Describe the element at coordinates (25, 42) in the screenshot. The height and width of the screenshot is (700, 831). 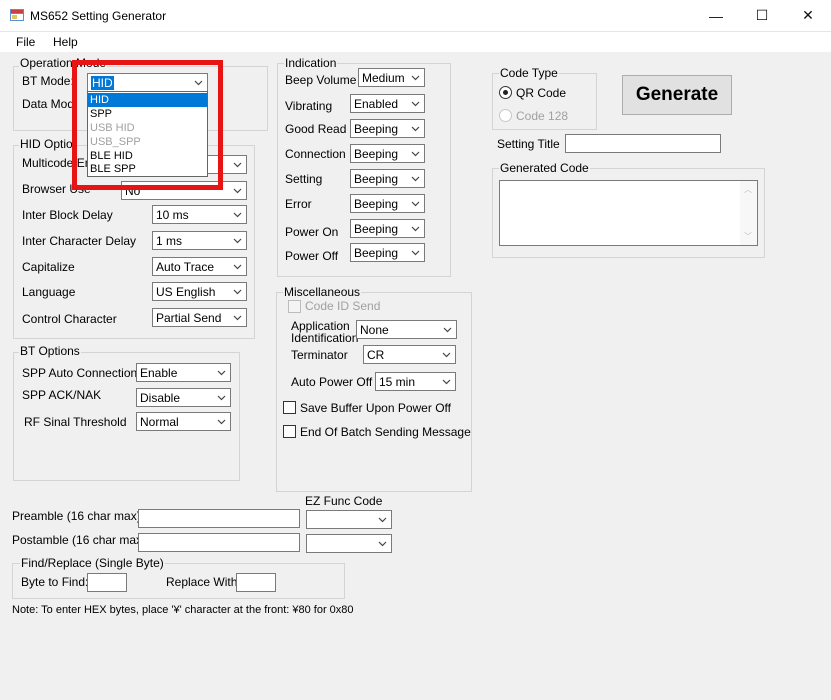
I see `menu-file: File` at that location.